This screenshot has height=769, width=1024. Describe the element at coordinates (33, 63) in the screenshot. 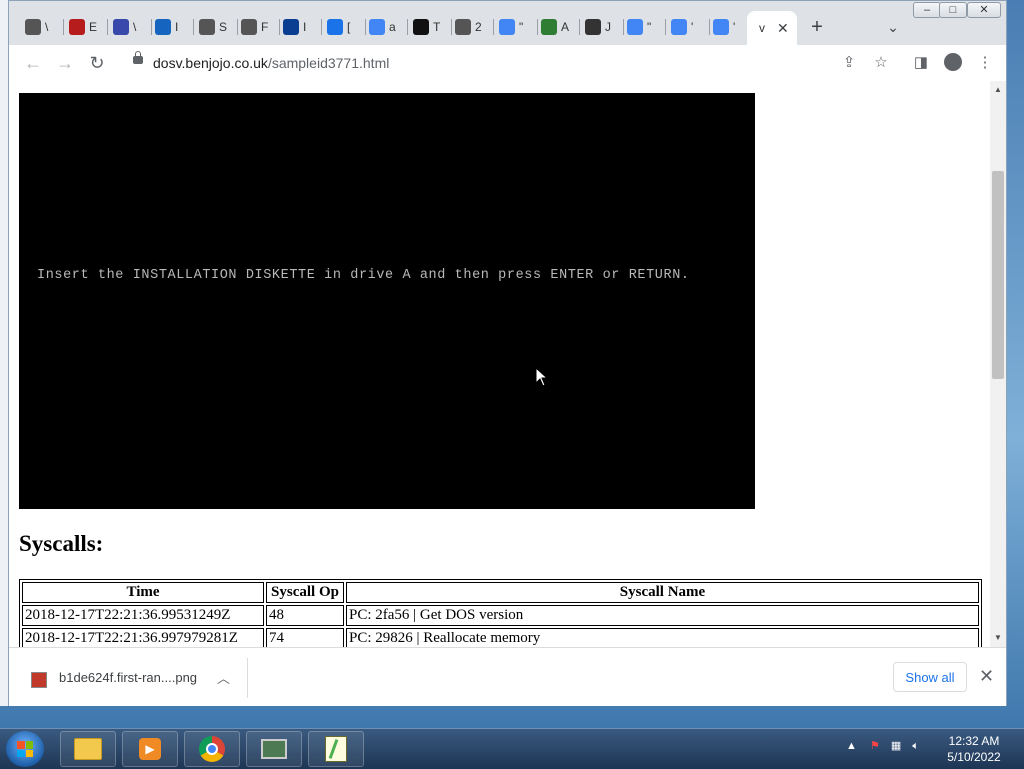

I see `back-button: ←` at that location.